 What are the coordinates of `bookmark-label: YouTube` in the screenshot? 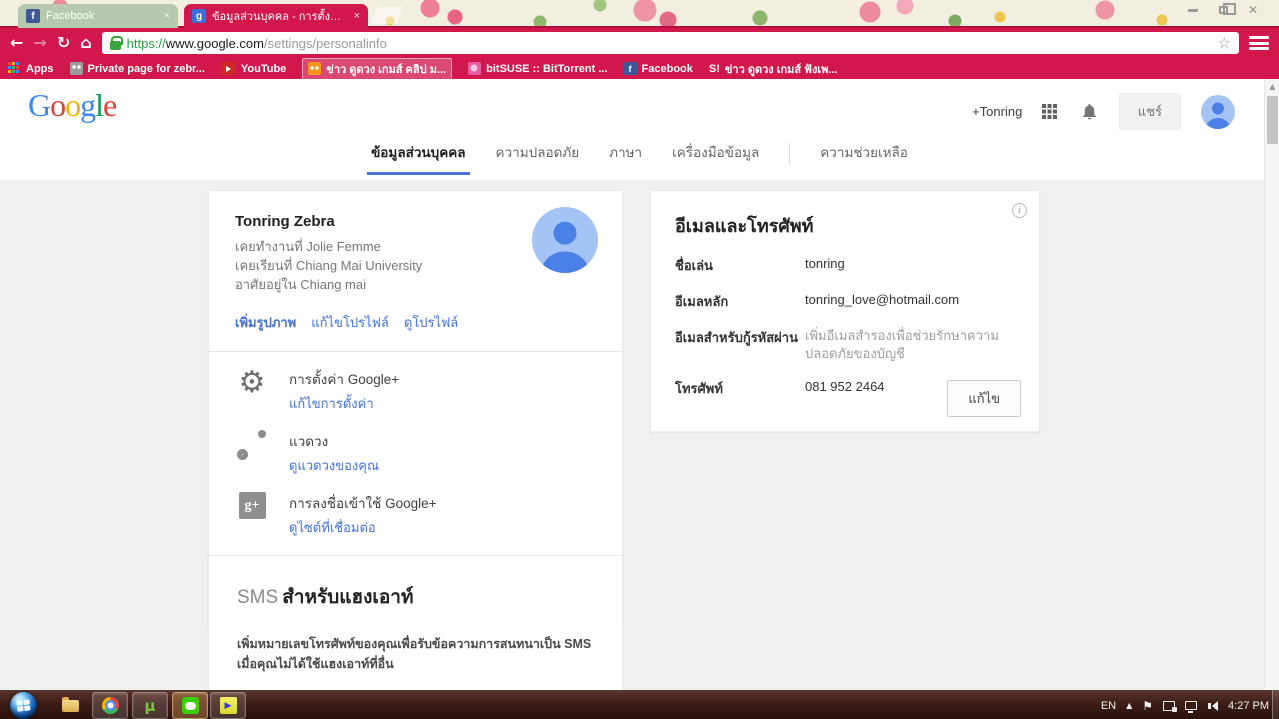 It's located at (263, 68).